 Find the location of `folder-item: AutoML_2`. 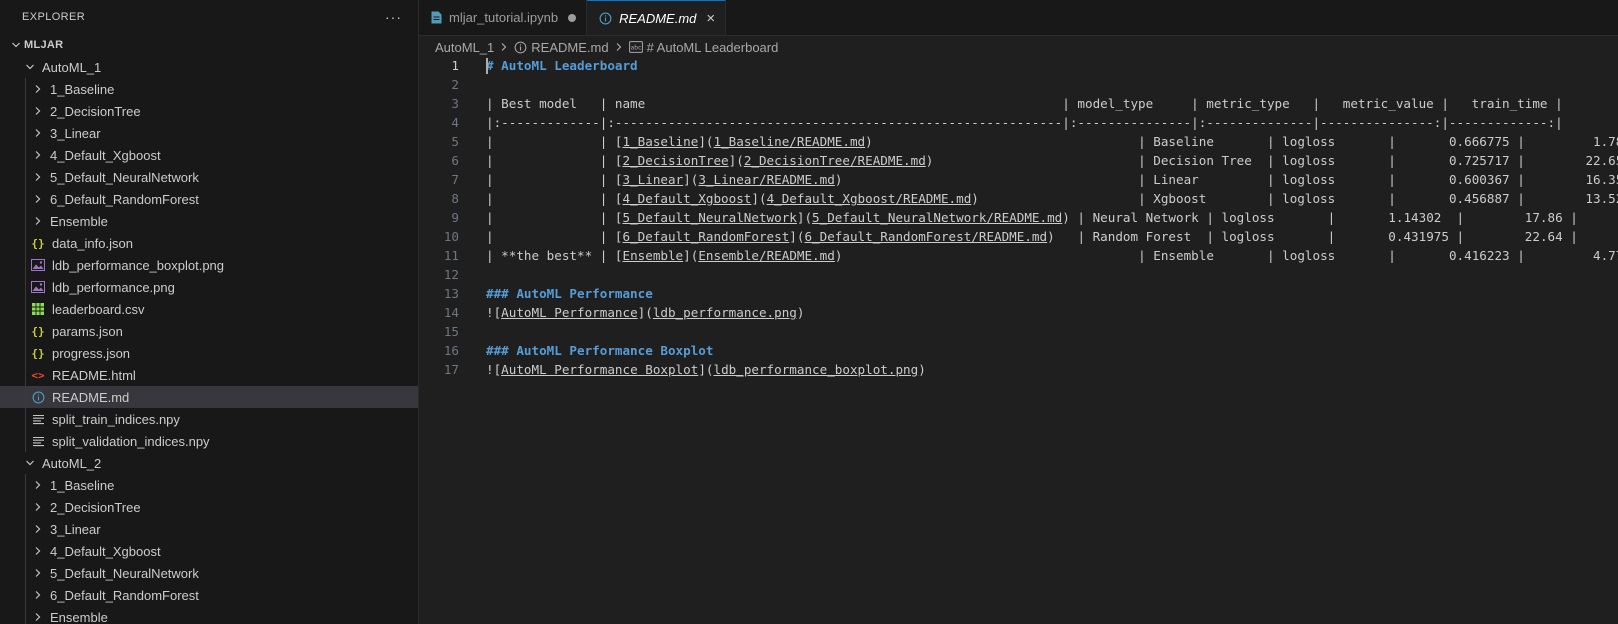

folder-item: AutoML_2 is located at coordinates (209, 463).